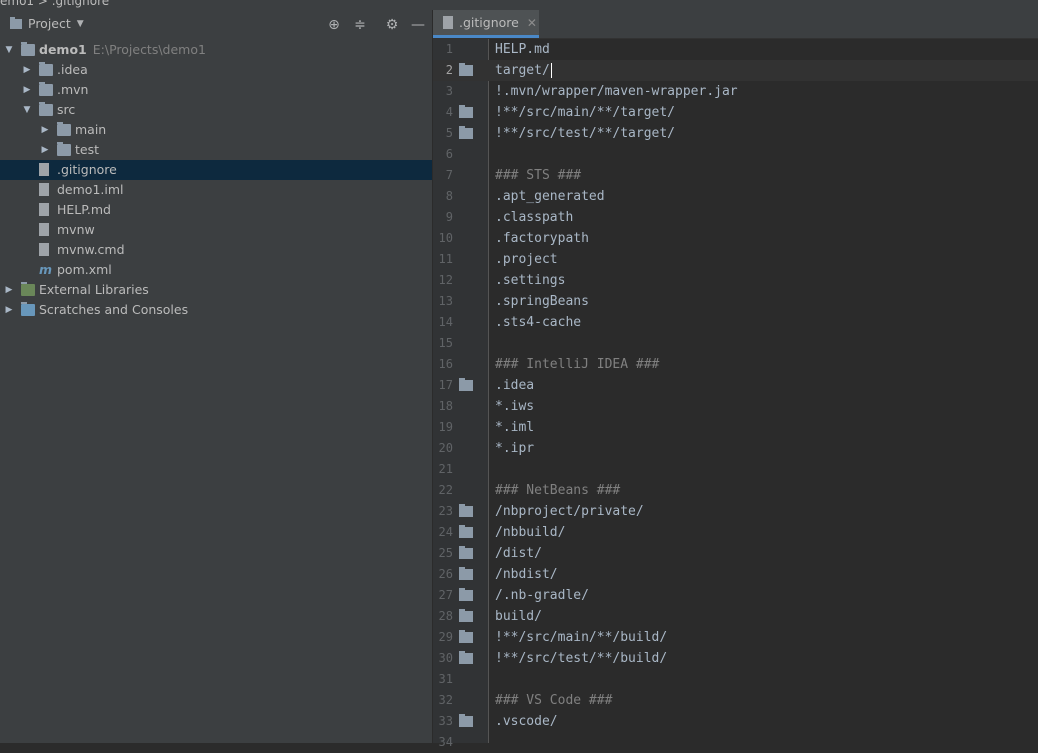  I want to click on code-line: 17 .idea, so click(735, 385).